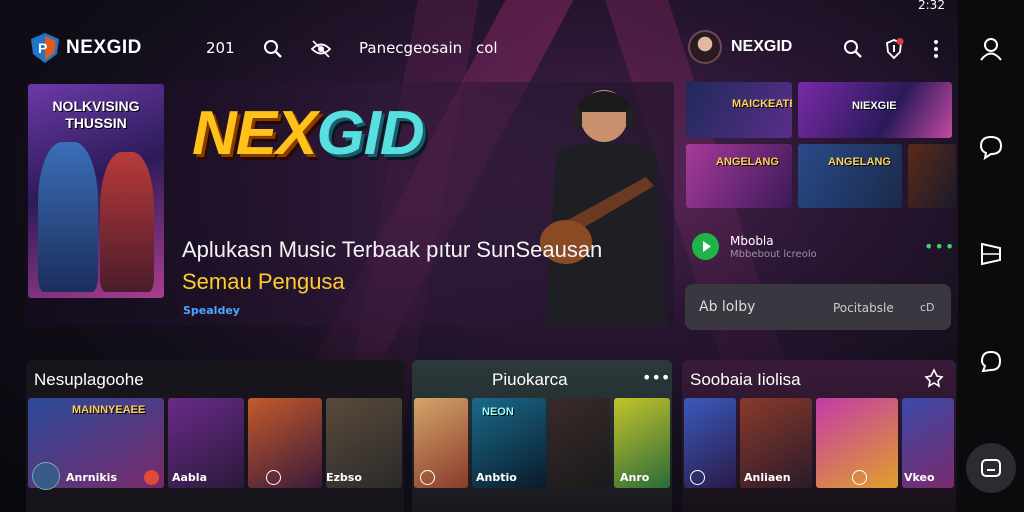 This screenshot has width=1024, height=512. What do you see at coordinates (991, 361) in the screenshot?
I see `bubble-icon` at bounding box center [991, 361].